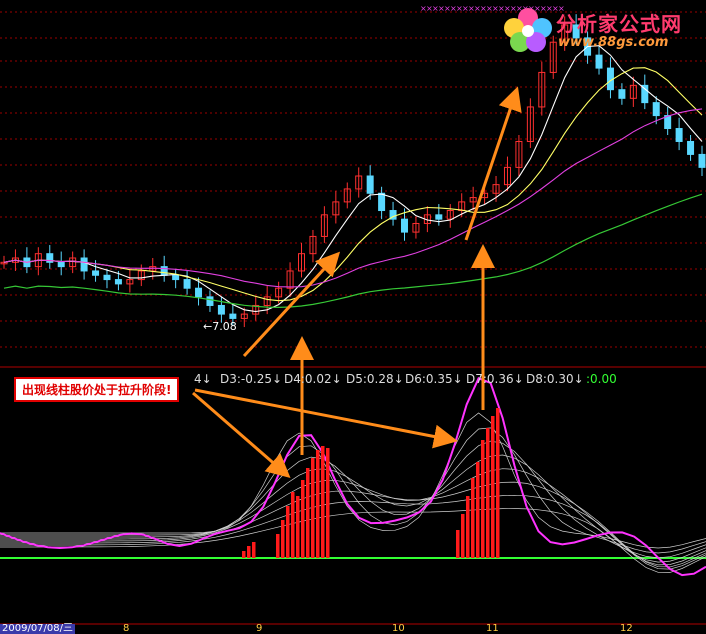  Describe the element at coordinates (434, 379) in the screenshot. I see `indicator-label-d6: D6:0.35↓` at that location.